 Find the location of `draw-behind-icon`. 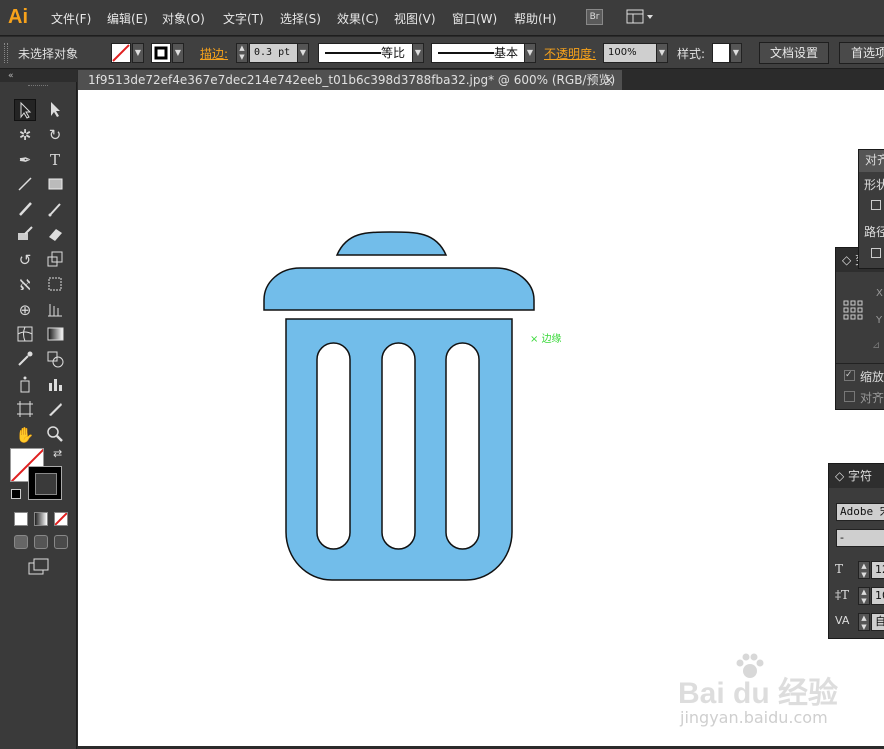

draw-behind-icon is located at coordinates (41, 542).